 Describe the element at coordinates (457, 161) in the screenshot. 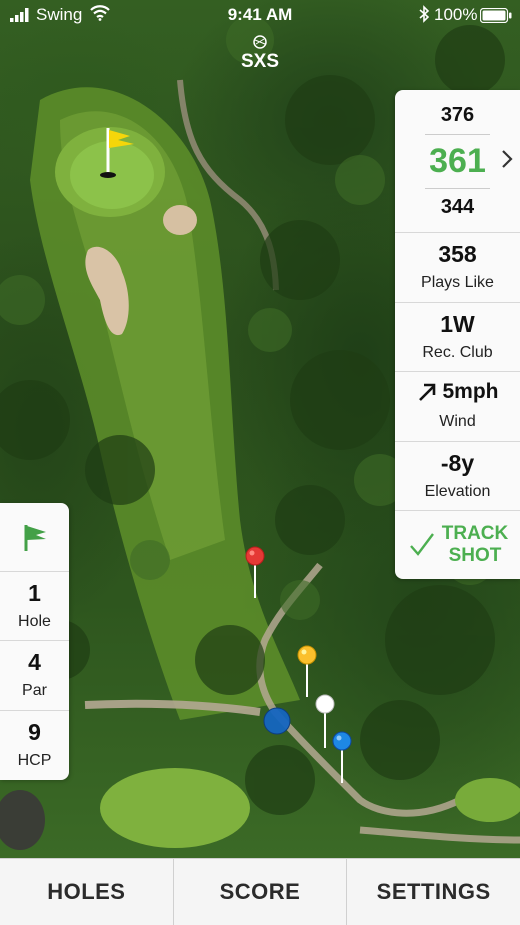

I see `distance-to-green: 376 361 344` at that location.